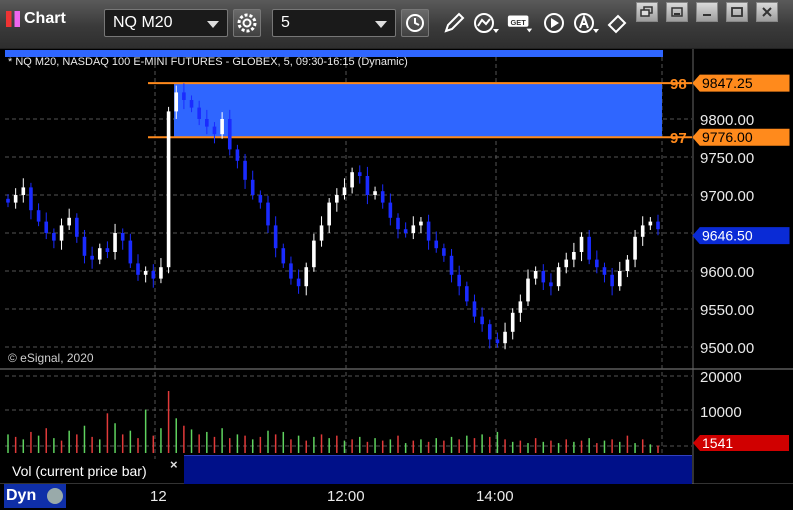 The height and width of the screenshot is (510, 793). I want to click on time-axis, so click(396, 497).